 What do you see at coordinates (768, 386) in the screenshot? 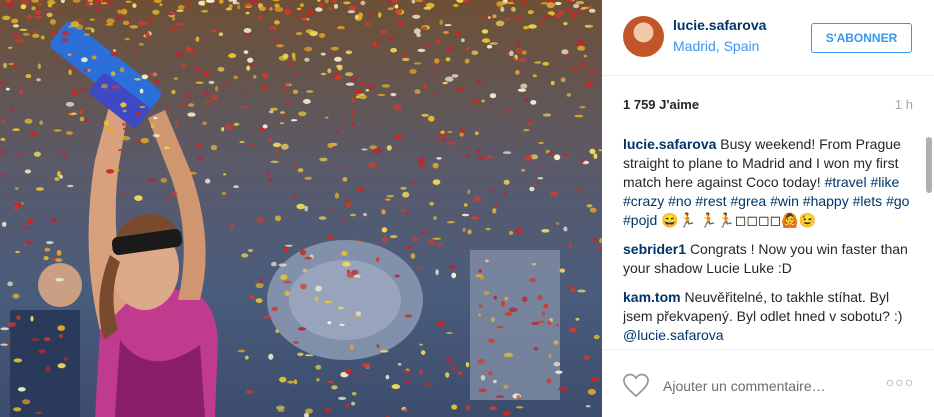
I see `add-comment-input` at bounding box center [768, 386].